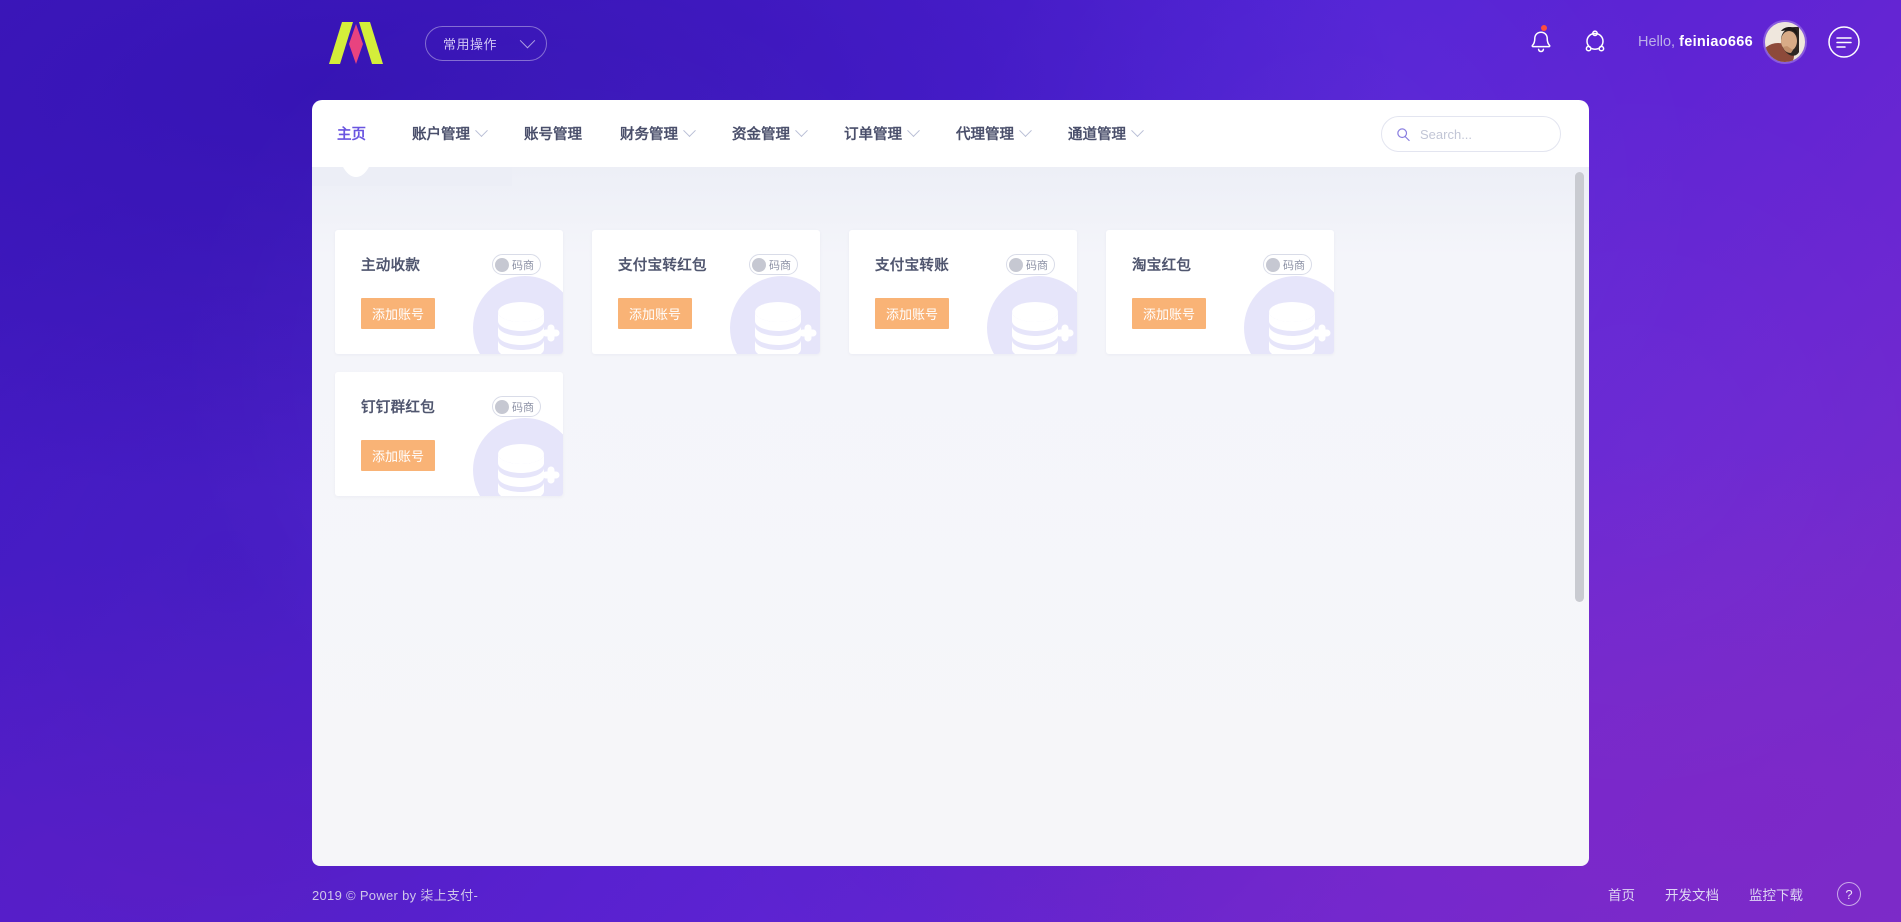 The width and height of the screenshot is (1901, 922). I want to click on card-header: 支付宝转红包 码商, so click(708, 264).